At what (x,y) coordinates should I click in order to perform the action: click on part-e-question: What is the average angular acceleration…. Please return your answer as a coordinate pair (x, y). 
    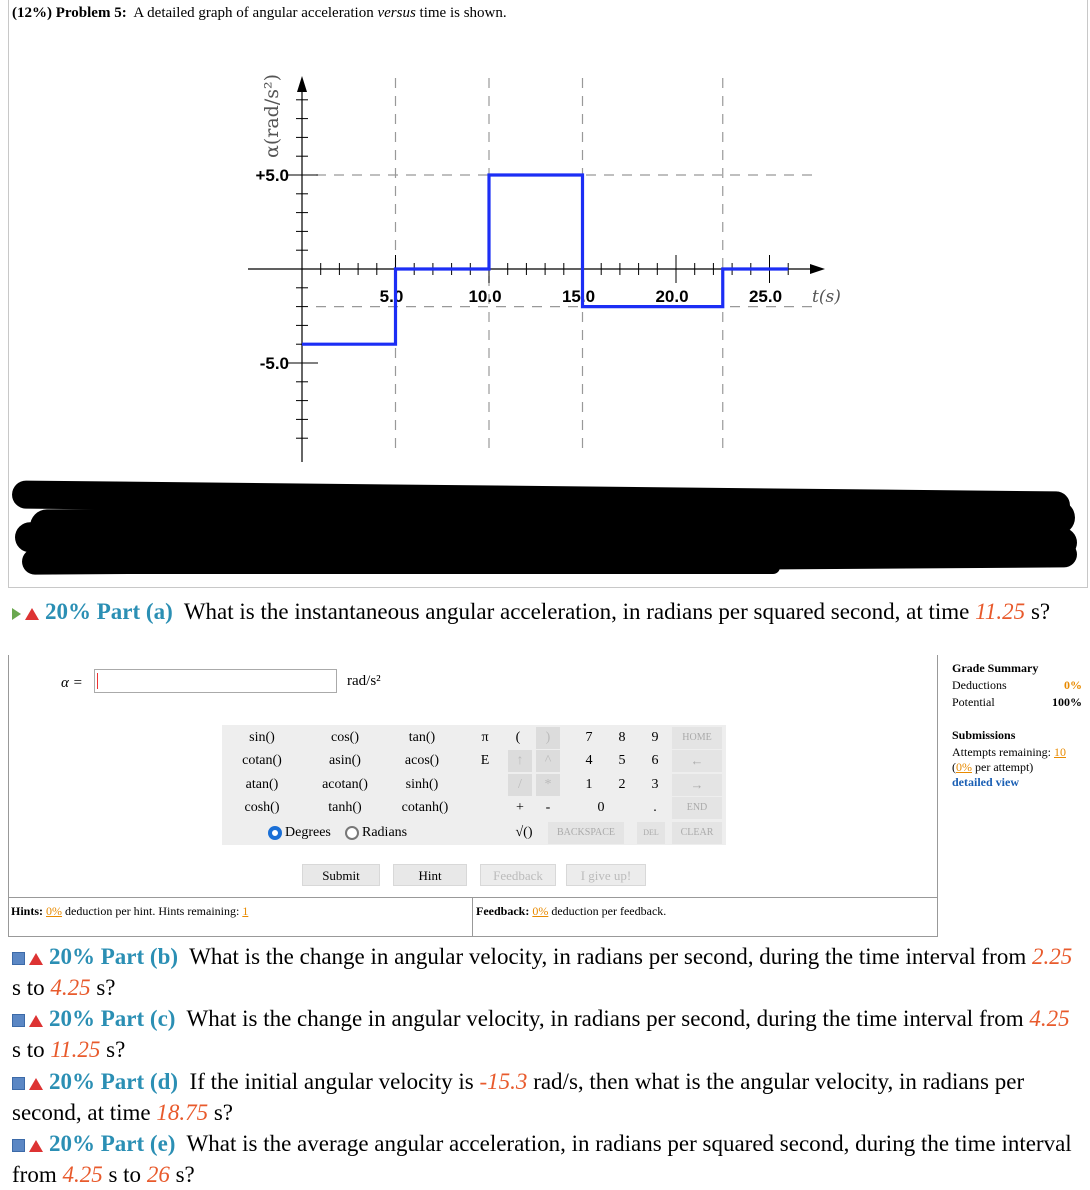
    Looking at the image, I should click on (591, 1143).